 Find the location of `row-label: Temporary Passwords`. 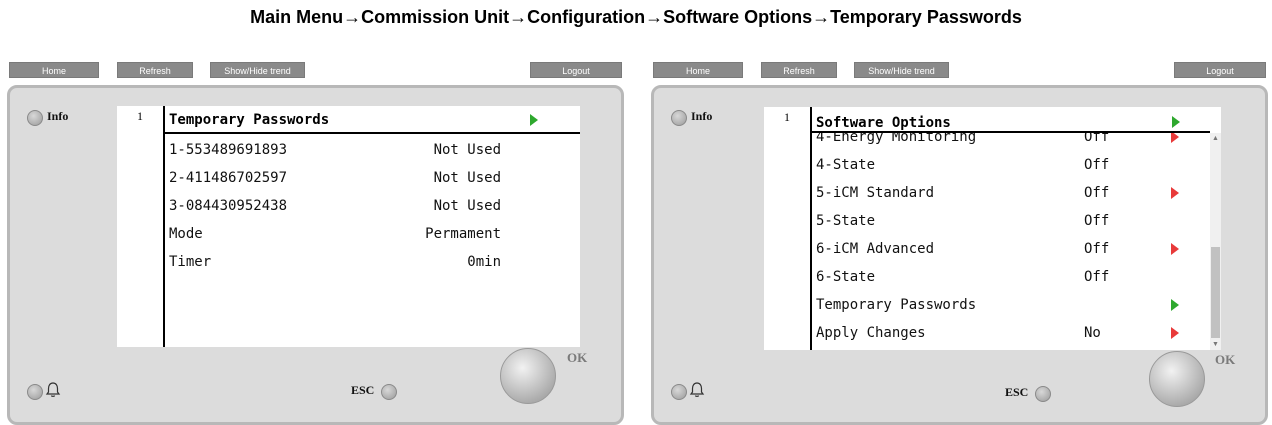

row-label: Temporary Passwords is located at coordinates (896, 305).